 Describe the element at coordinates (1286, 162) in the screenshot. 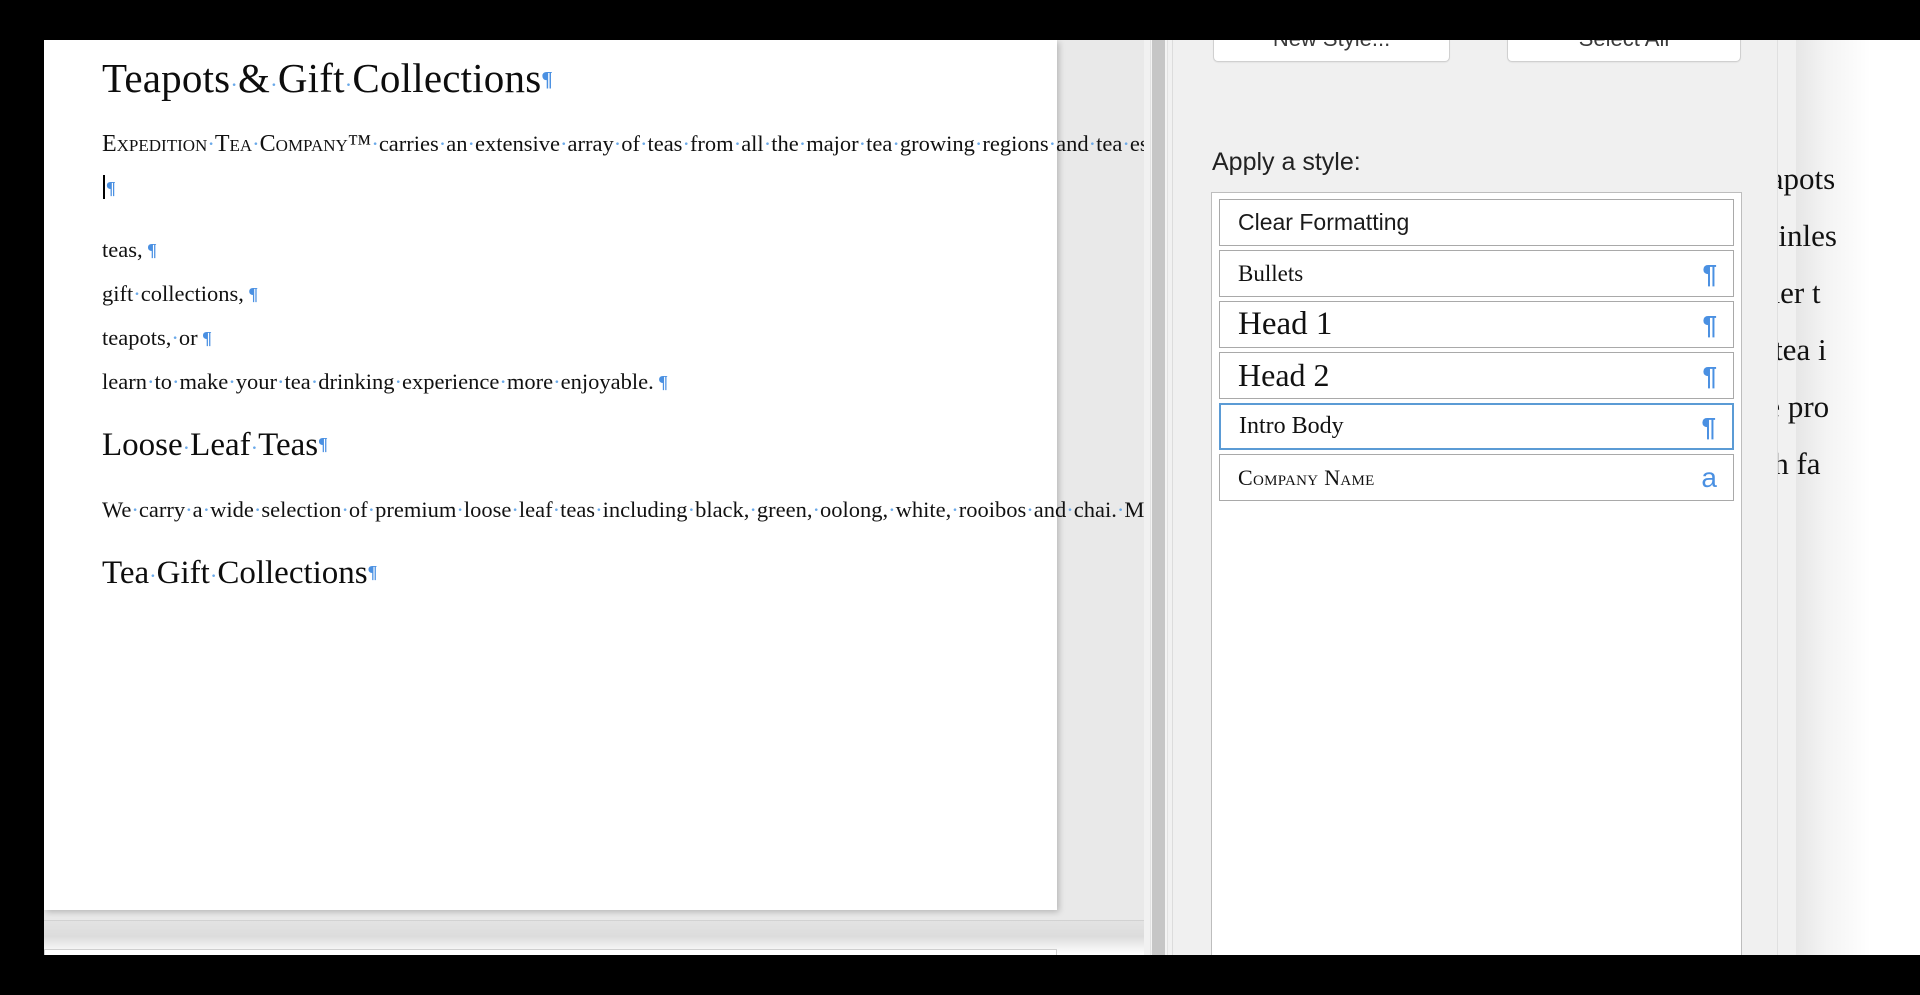

I see `apply-a-style-label: Apply a style:` at that location.